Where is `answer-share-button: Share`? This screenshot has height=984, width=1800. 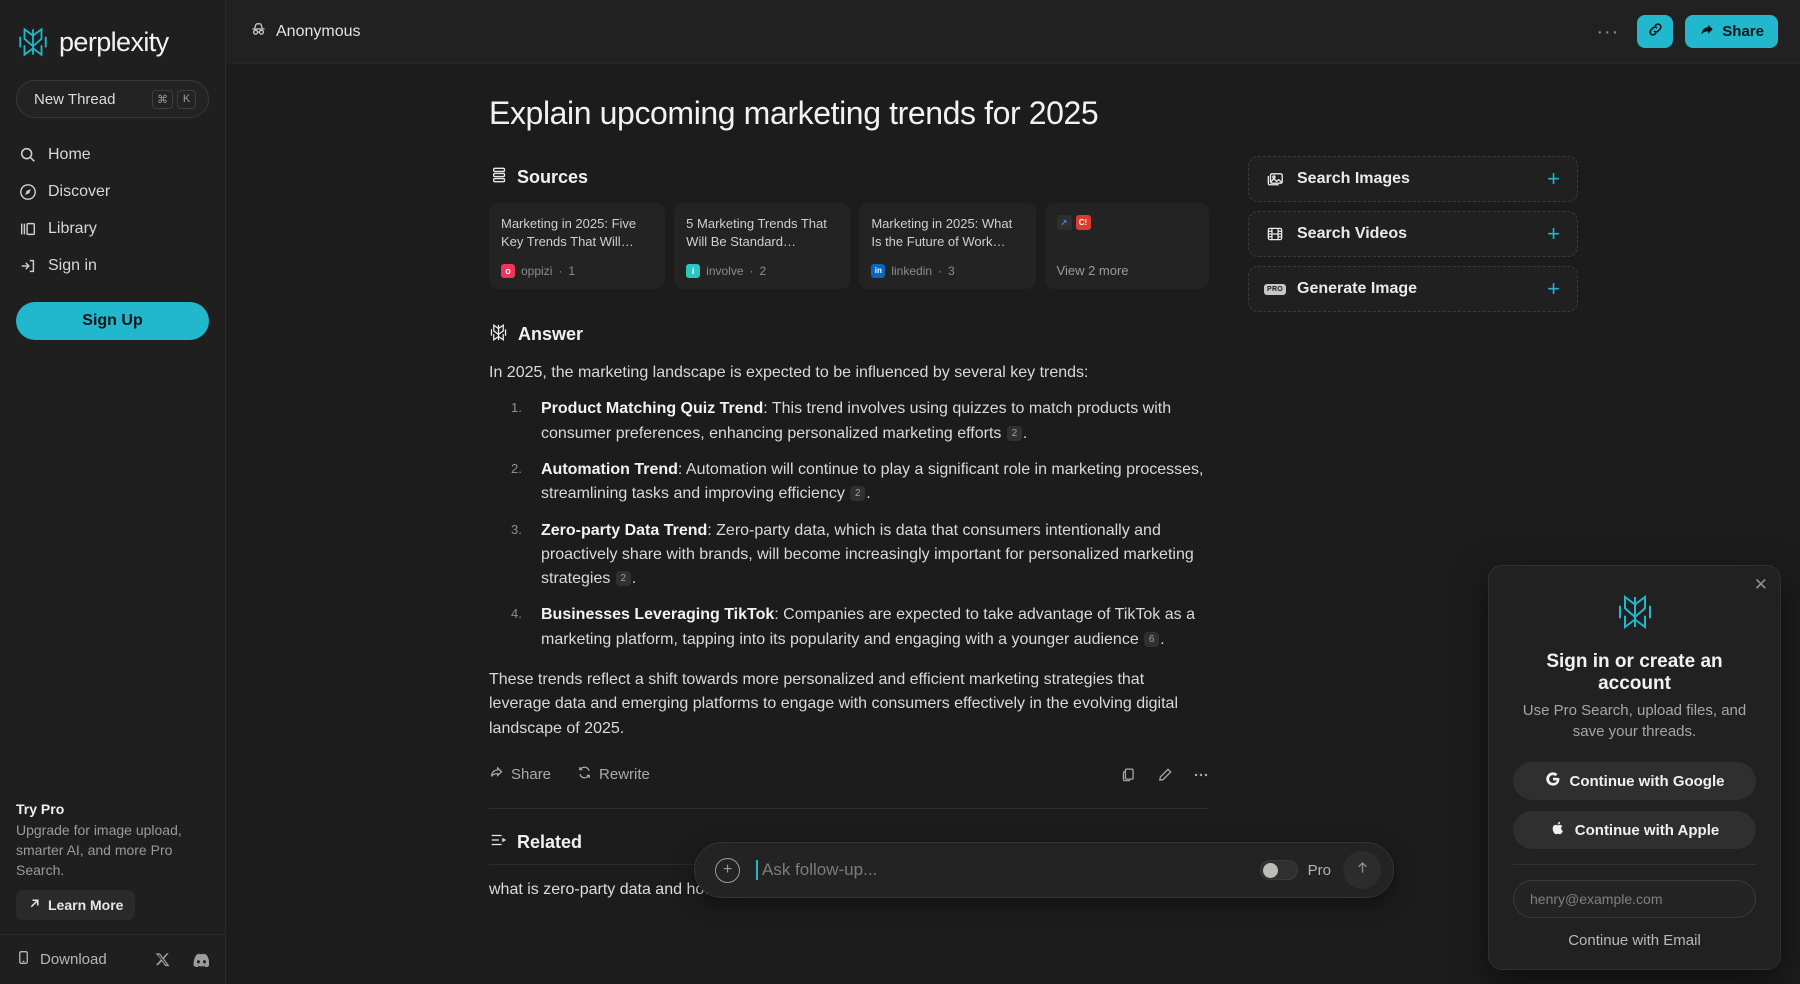 answer-share-button: Share is located at coordinates (520, 774).